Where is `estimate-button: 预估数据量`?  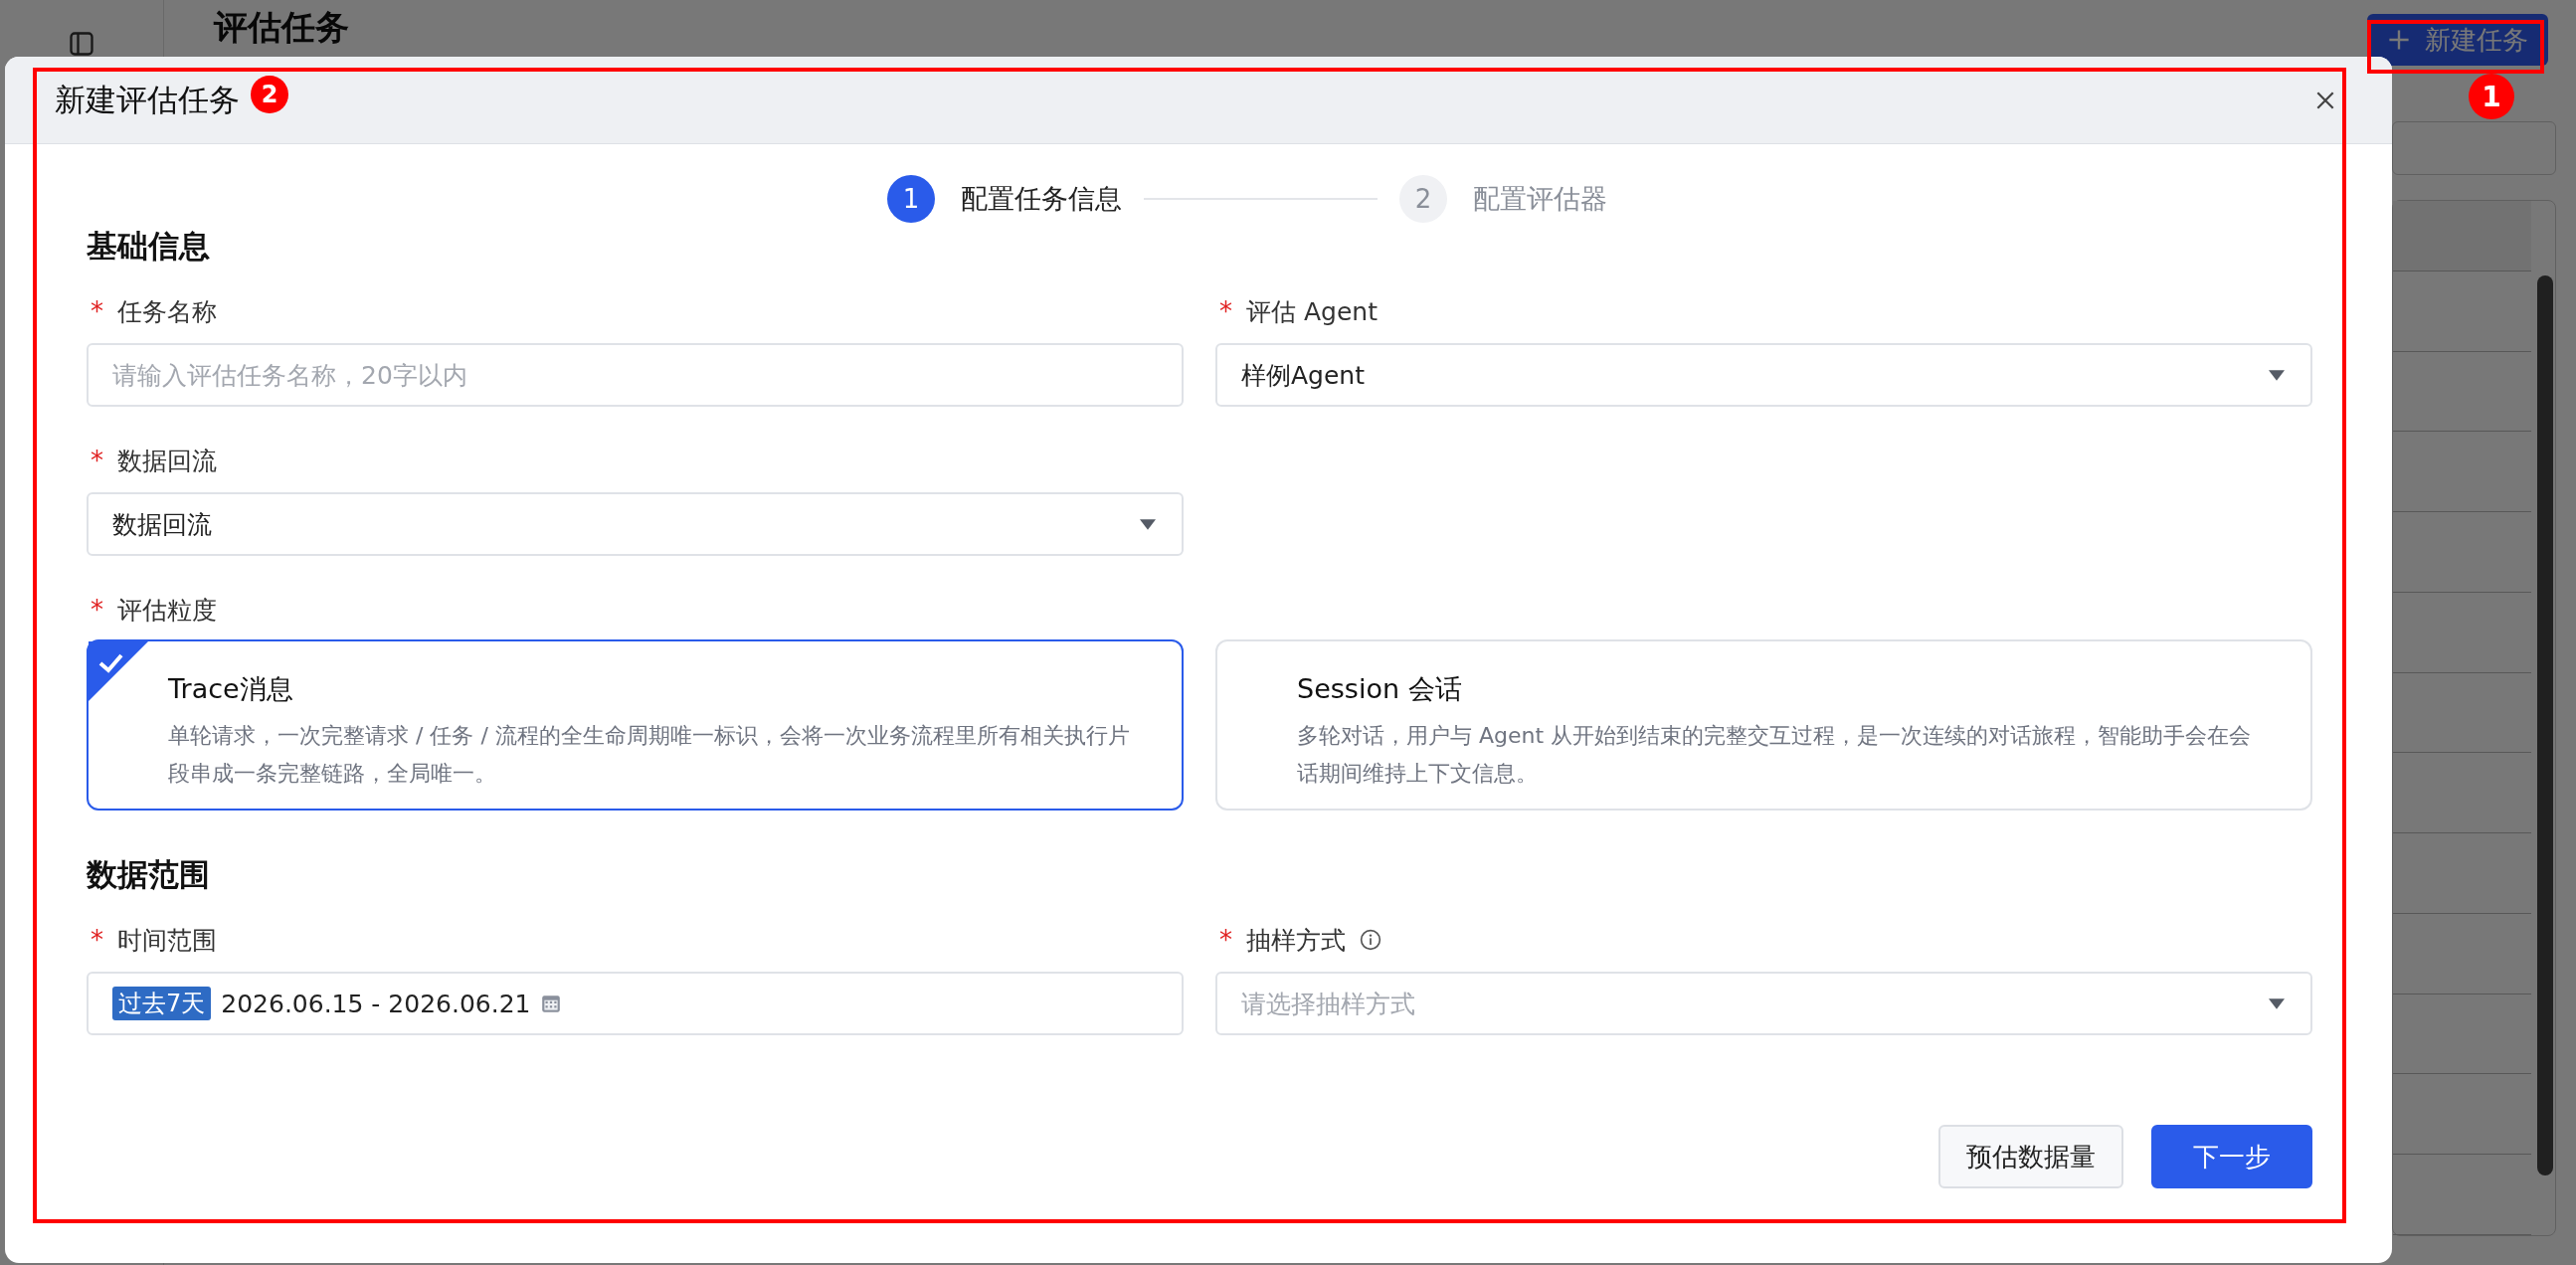 estimate-button: 预估数据量 is located at coordinates (2030, 1156).